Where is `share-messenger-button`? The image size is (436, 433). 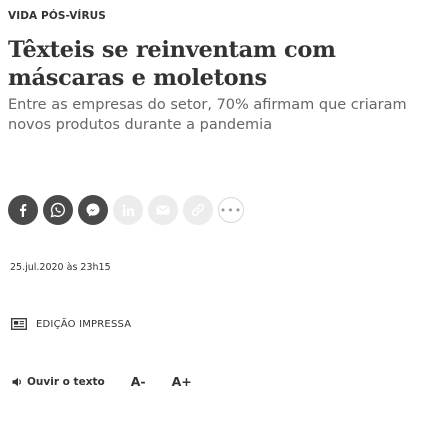 share-messenger-button is located at coordinates (93, 210).